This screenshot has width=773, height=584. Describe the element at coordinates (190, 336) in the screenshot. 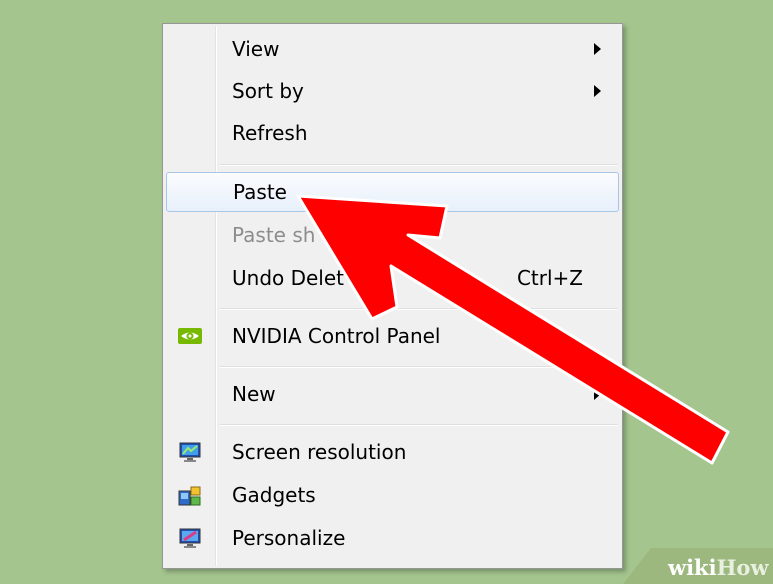

I see `nvidia-eye-icon` at that location.